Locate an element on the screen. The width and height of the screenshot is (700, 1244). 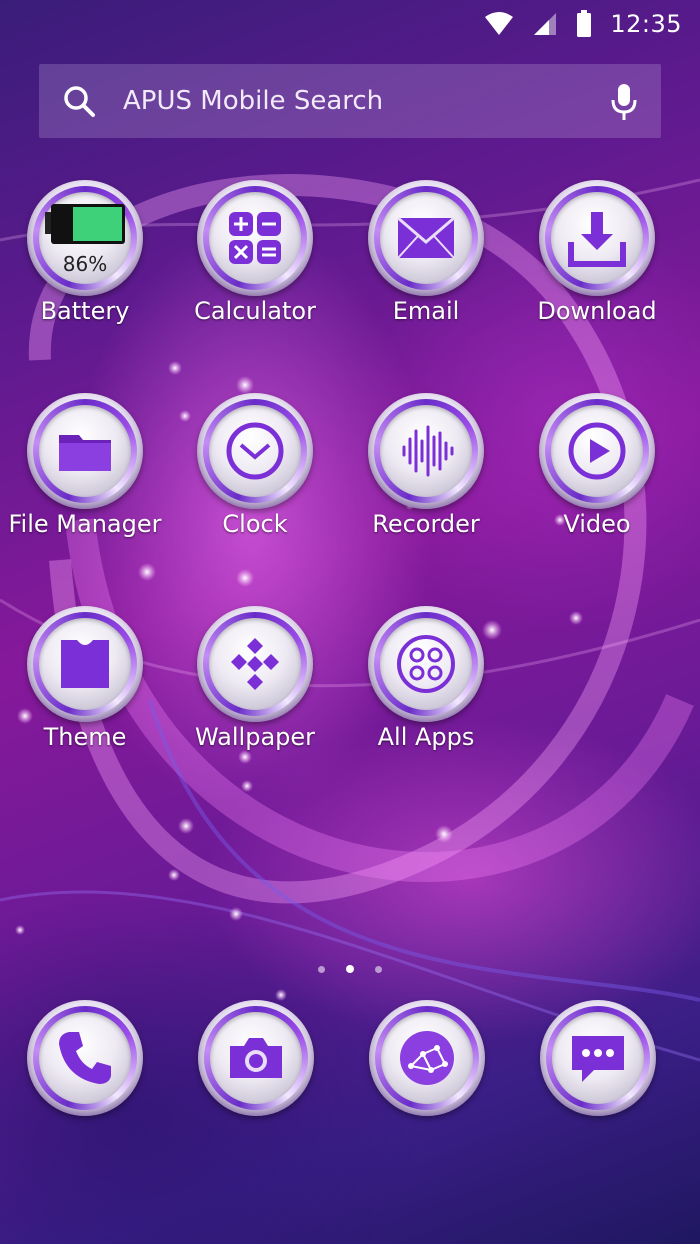
app-label: Download is located at coordinates (597, 311).